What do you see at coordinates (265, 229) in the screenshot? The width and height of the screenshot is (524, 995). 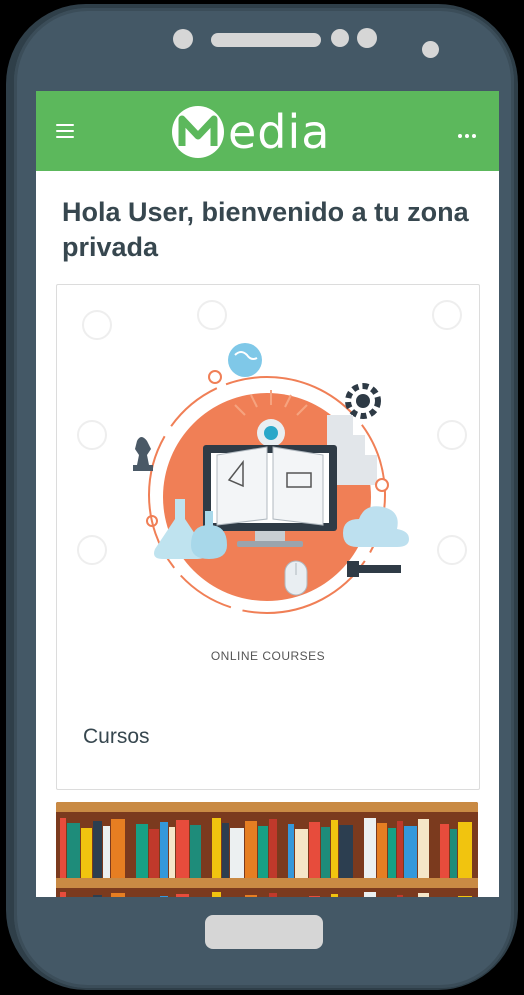 I see `page-title: Hola User, bienvenido a tu zona privada` at bounding box center [265, 229].